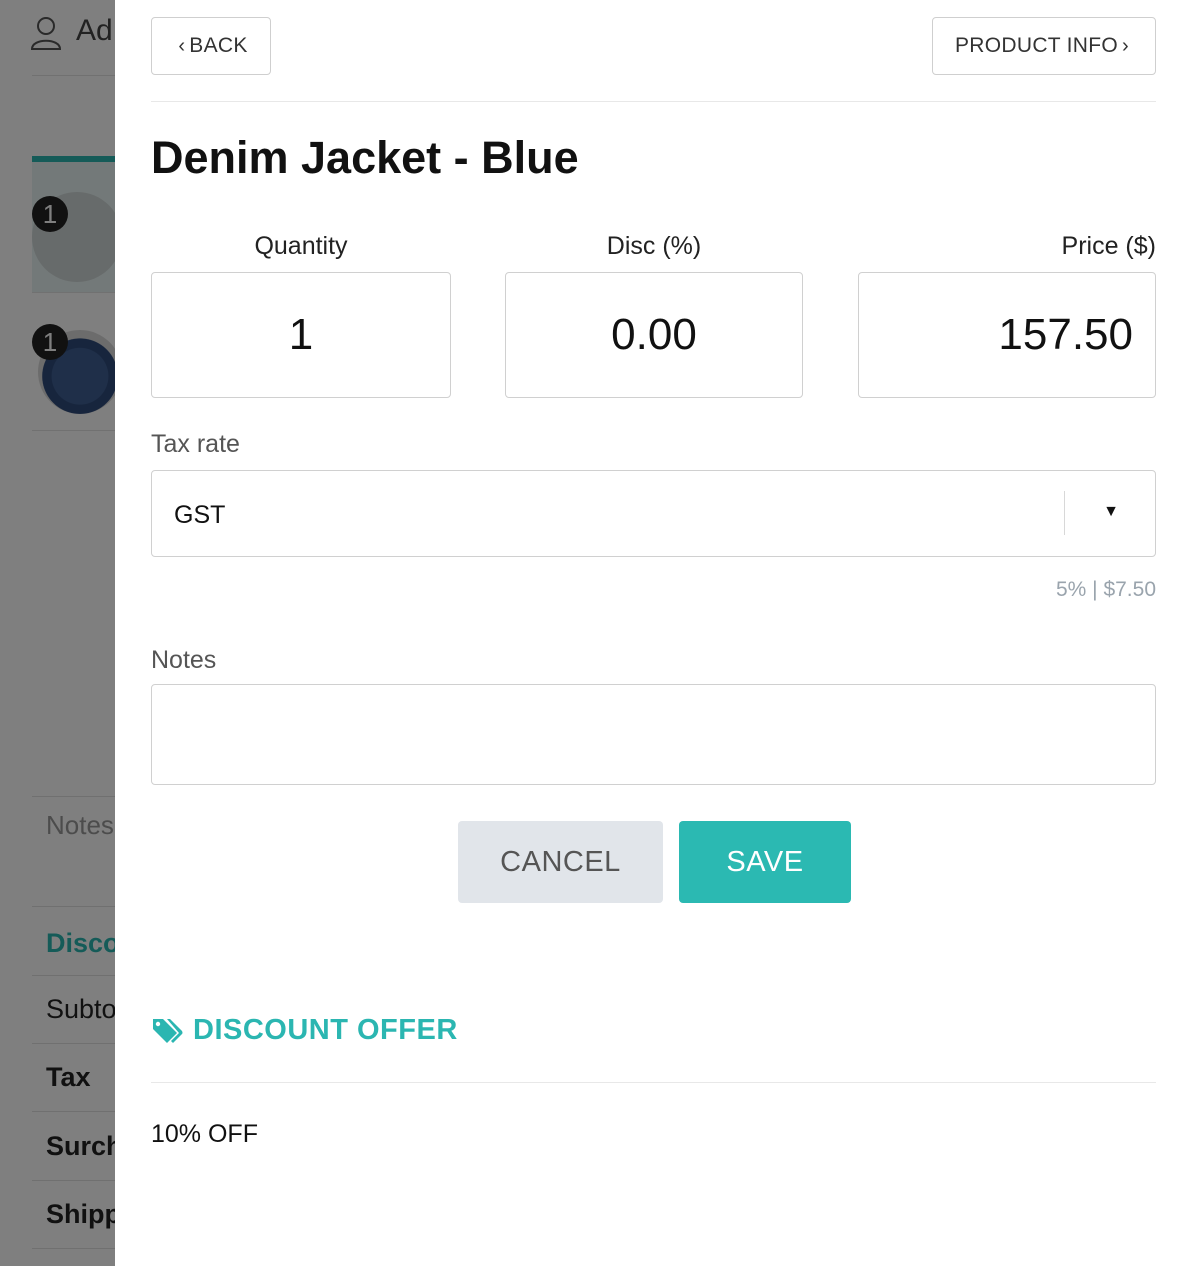  What do you see at coordinates (1108, 246) in the screenshot?
I see `price-label: Price ($)` at bounding box center [1108, 246].